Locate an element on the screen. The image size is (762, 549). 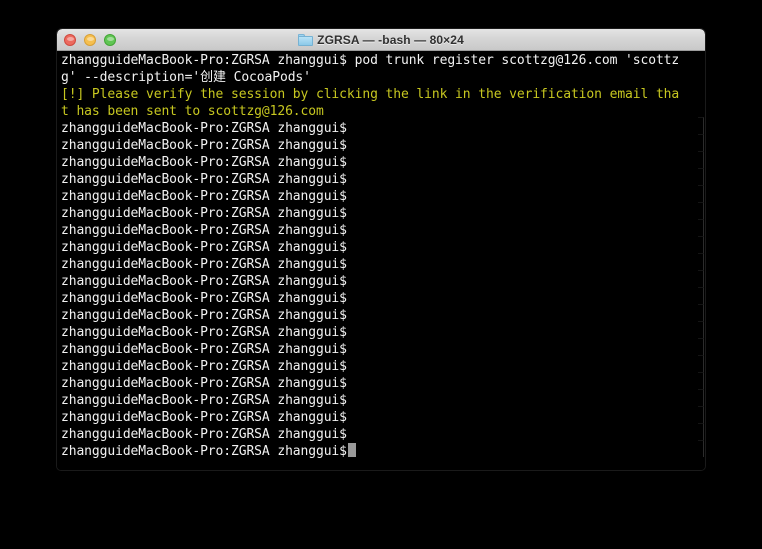
terminal-active-prompt-line: zhangguideMacBook-Pro:ZGRSA zhanggui$ is located at coordinates (383, 451).